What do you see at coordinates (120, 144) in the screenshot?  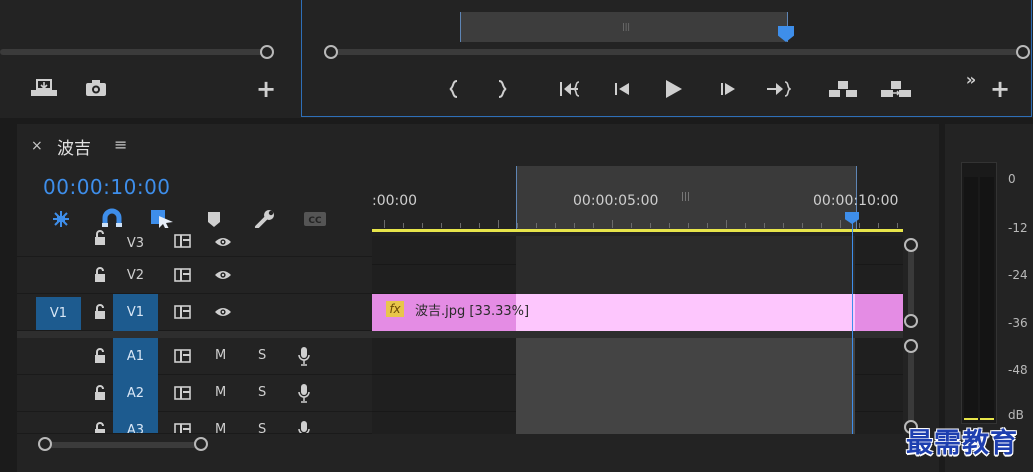 I see `panel-menu-icon: ≡` at bounding box center [120, 144].